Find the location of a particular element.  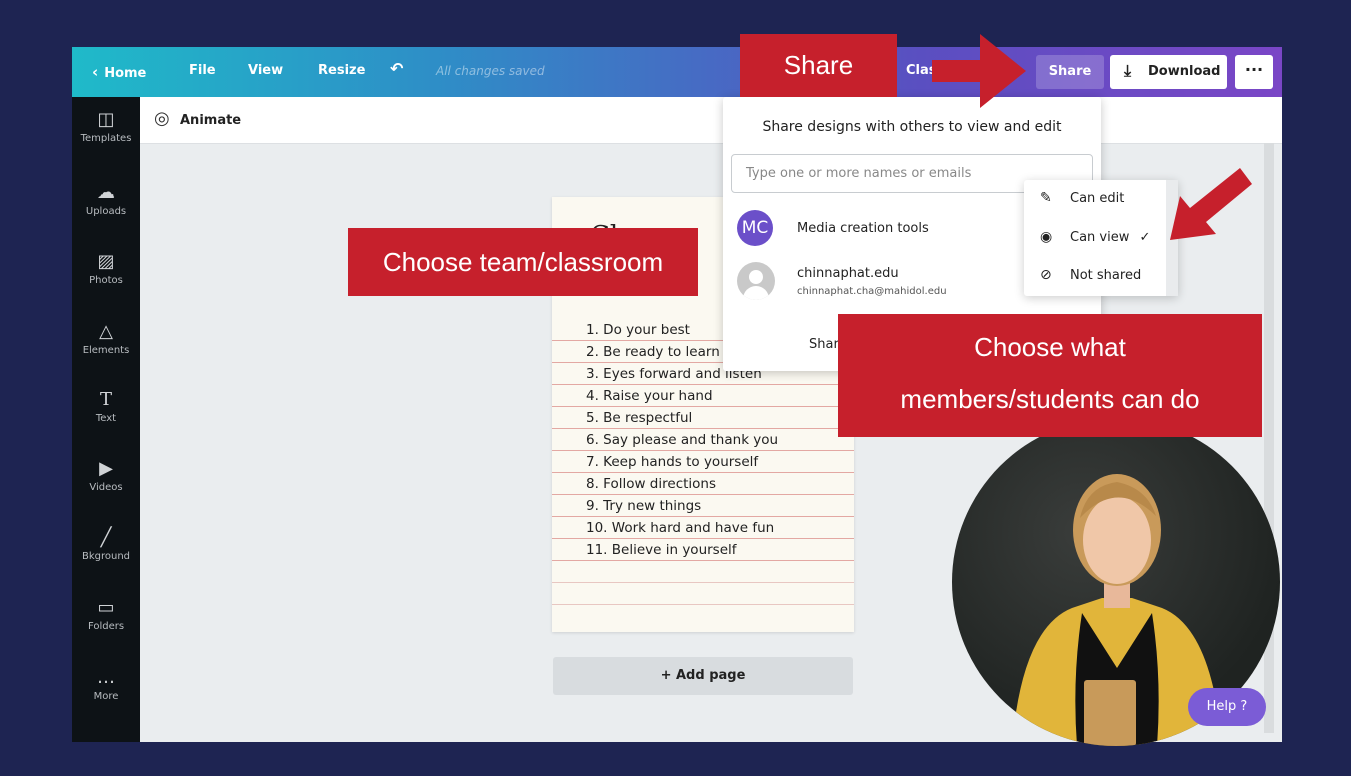

chevron-left-icon: ‹ is located at coordinates (95, 72).